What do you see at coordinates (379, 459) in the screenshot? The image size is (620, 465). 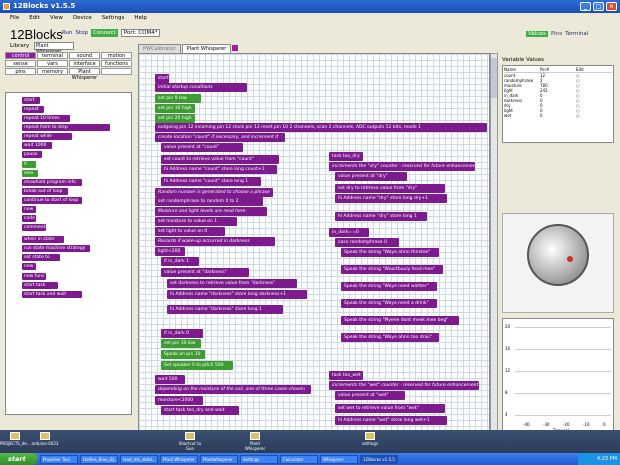 I see `taskbar-item: 12Blocks v1.5.5` at bounding box center [379, 459].